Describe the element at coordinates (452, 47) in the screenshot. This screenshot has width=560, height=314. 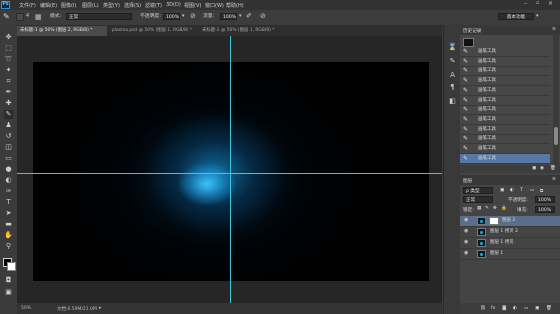
I see `history-panel-icon: ⌛` at that location.